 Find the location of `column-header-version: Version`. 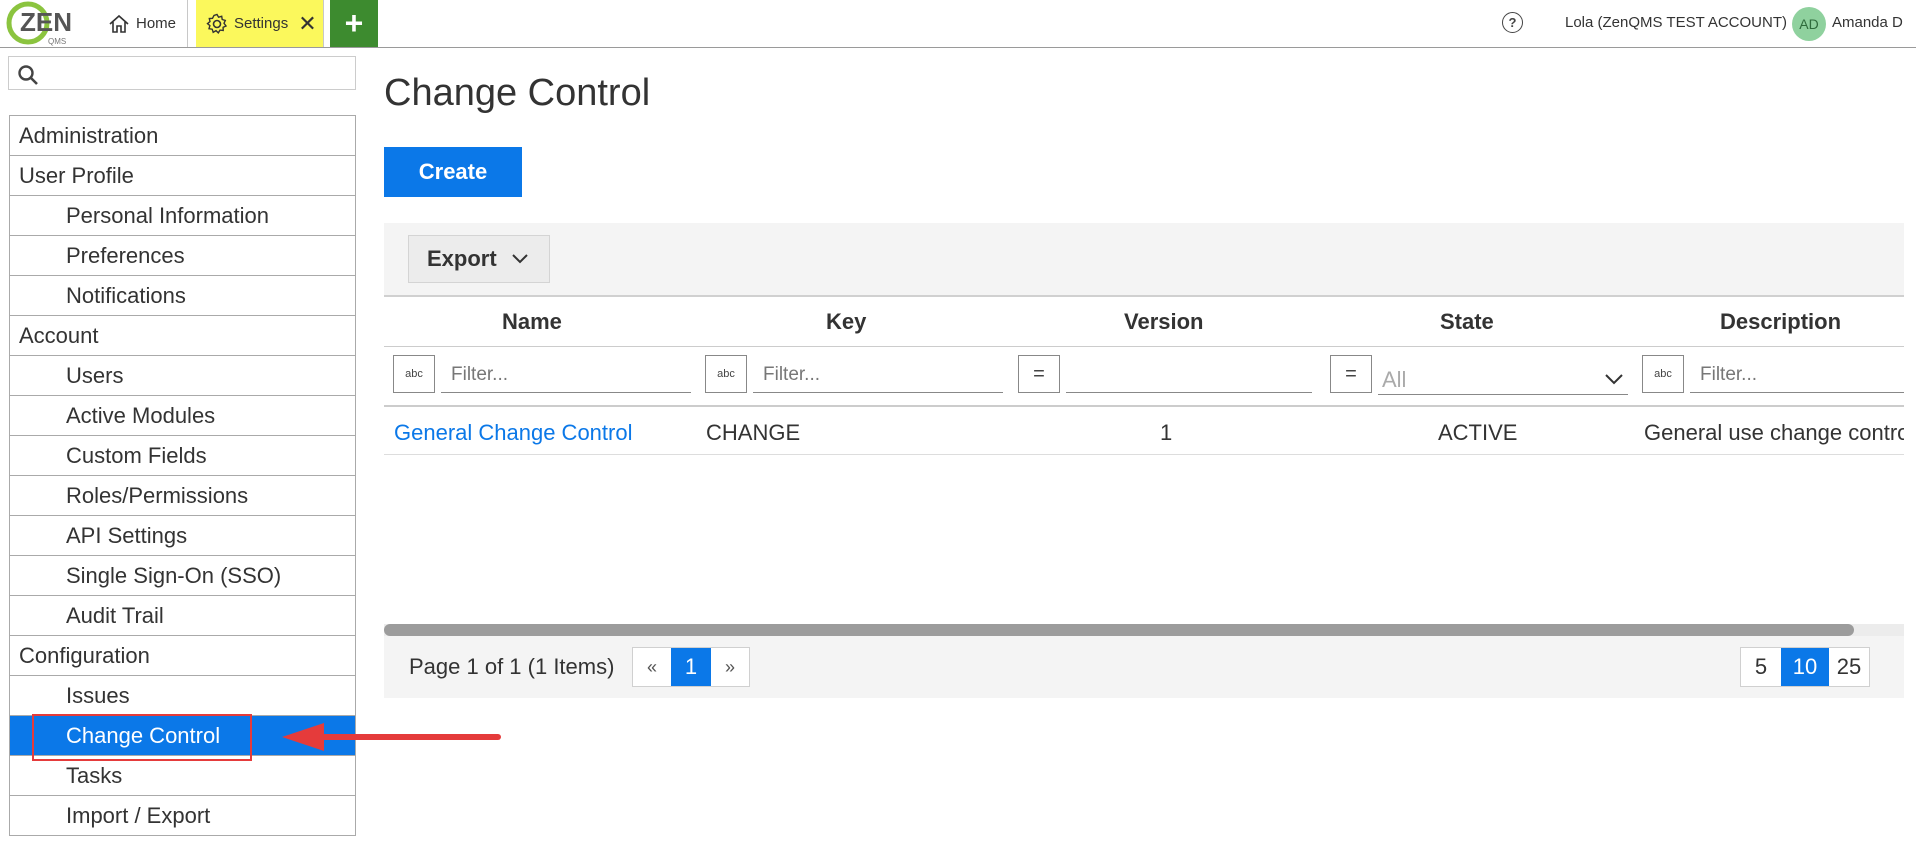

column-header-version: Version is located at coordinates (1163, 322).